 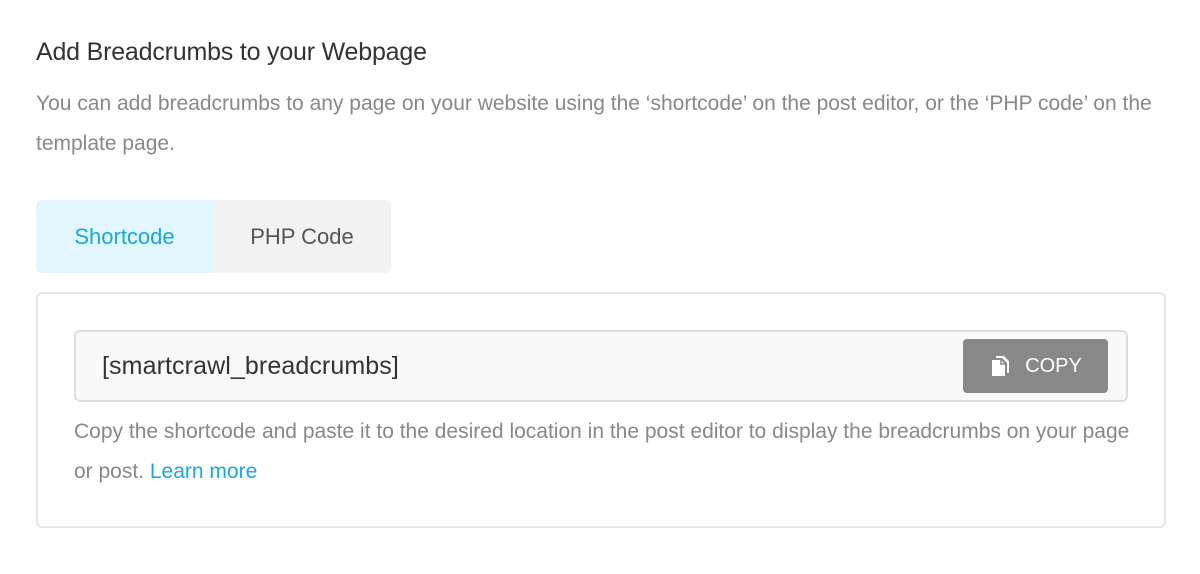 I want to click on tab-shortcode: Shortcode, so click(x=124, y=236).